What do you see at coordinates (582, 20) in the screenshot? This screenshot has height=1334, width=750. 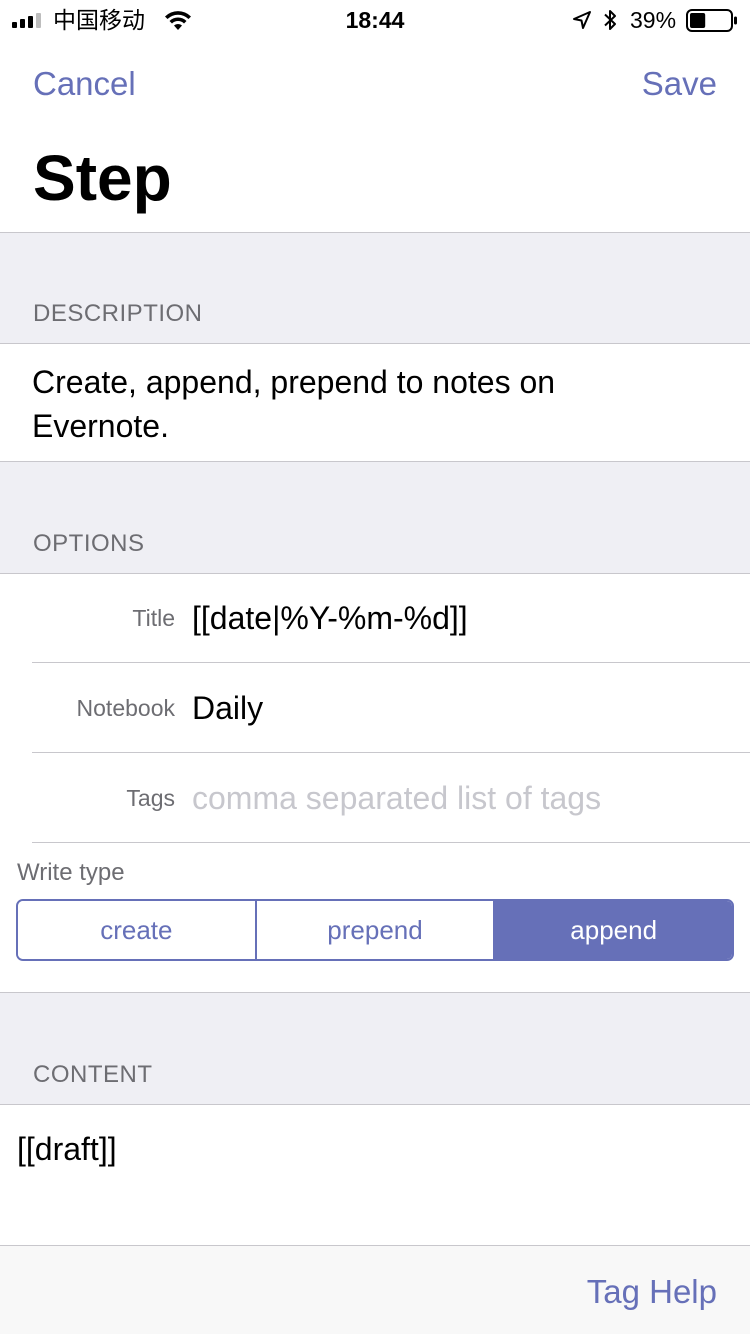 I see `location-arrow-icon` at bounding box center [582, 20].